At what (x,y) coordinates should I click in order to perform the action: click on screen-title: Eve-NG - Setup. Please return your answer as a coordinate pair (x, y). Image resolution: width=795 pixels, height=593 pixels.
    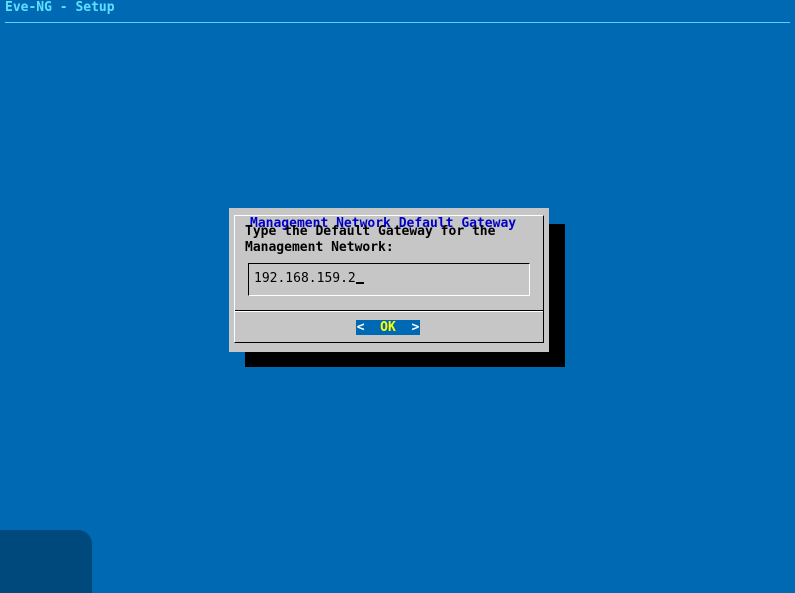
    Looking at the image, I should click on (60, 7).